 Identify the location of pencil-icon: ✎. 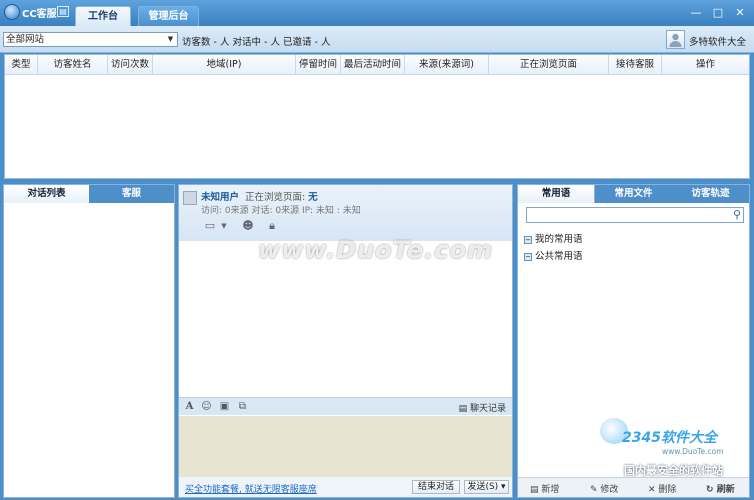
(595, 490).